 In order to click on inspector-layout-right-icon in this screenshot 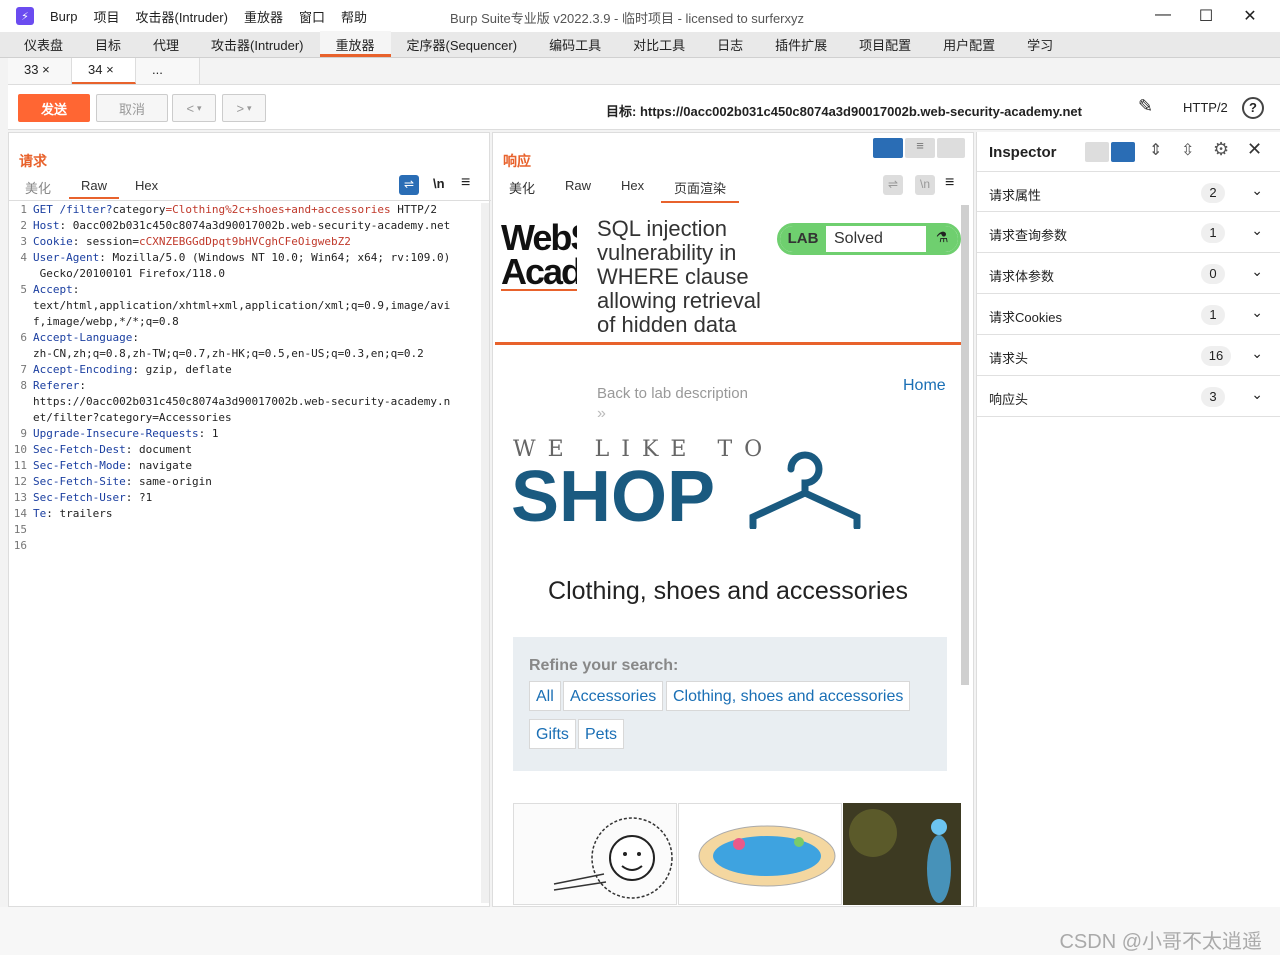, I will do `click(1123, 152)`.